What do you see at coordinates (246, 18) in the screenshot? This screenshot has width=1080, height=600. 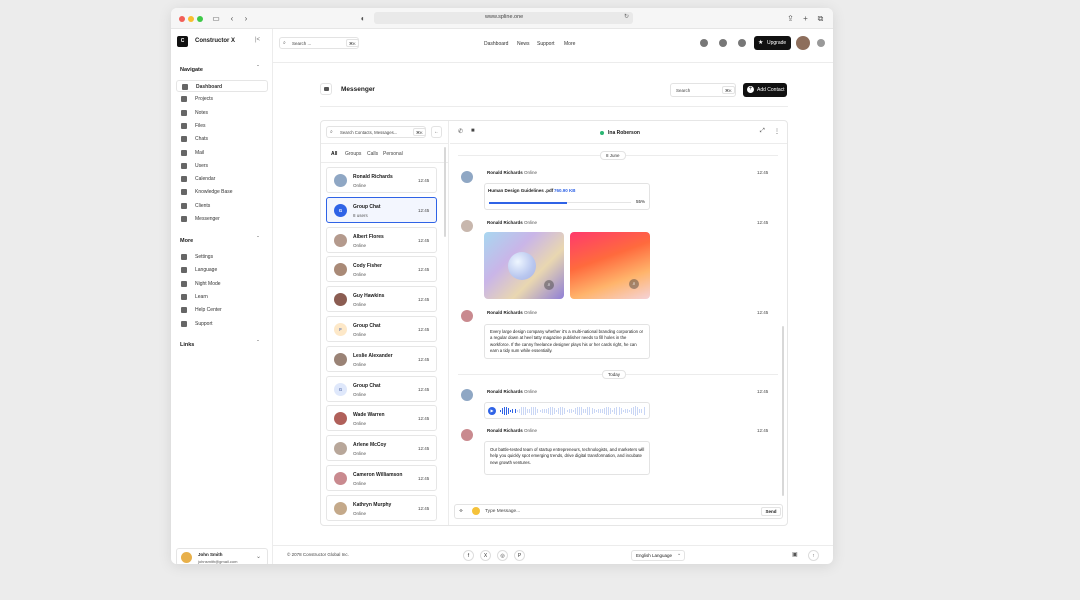 I see `forward-icon: ›` at bounding box center [246, 18].